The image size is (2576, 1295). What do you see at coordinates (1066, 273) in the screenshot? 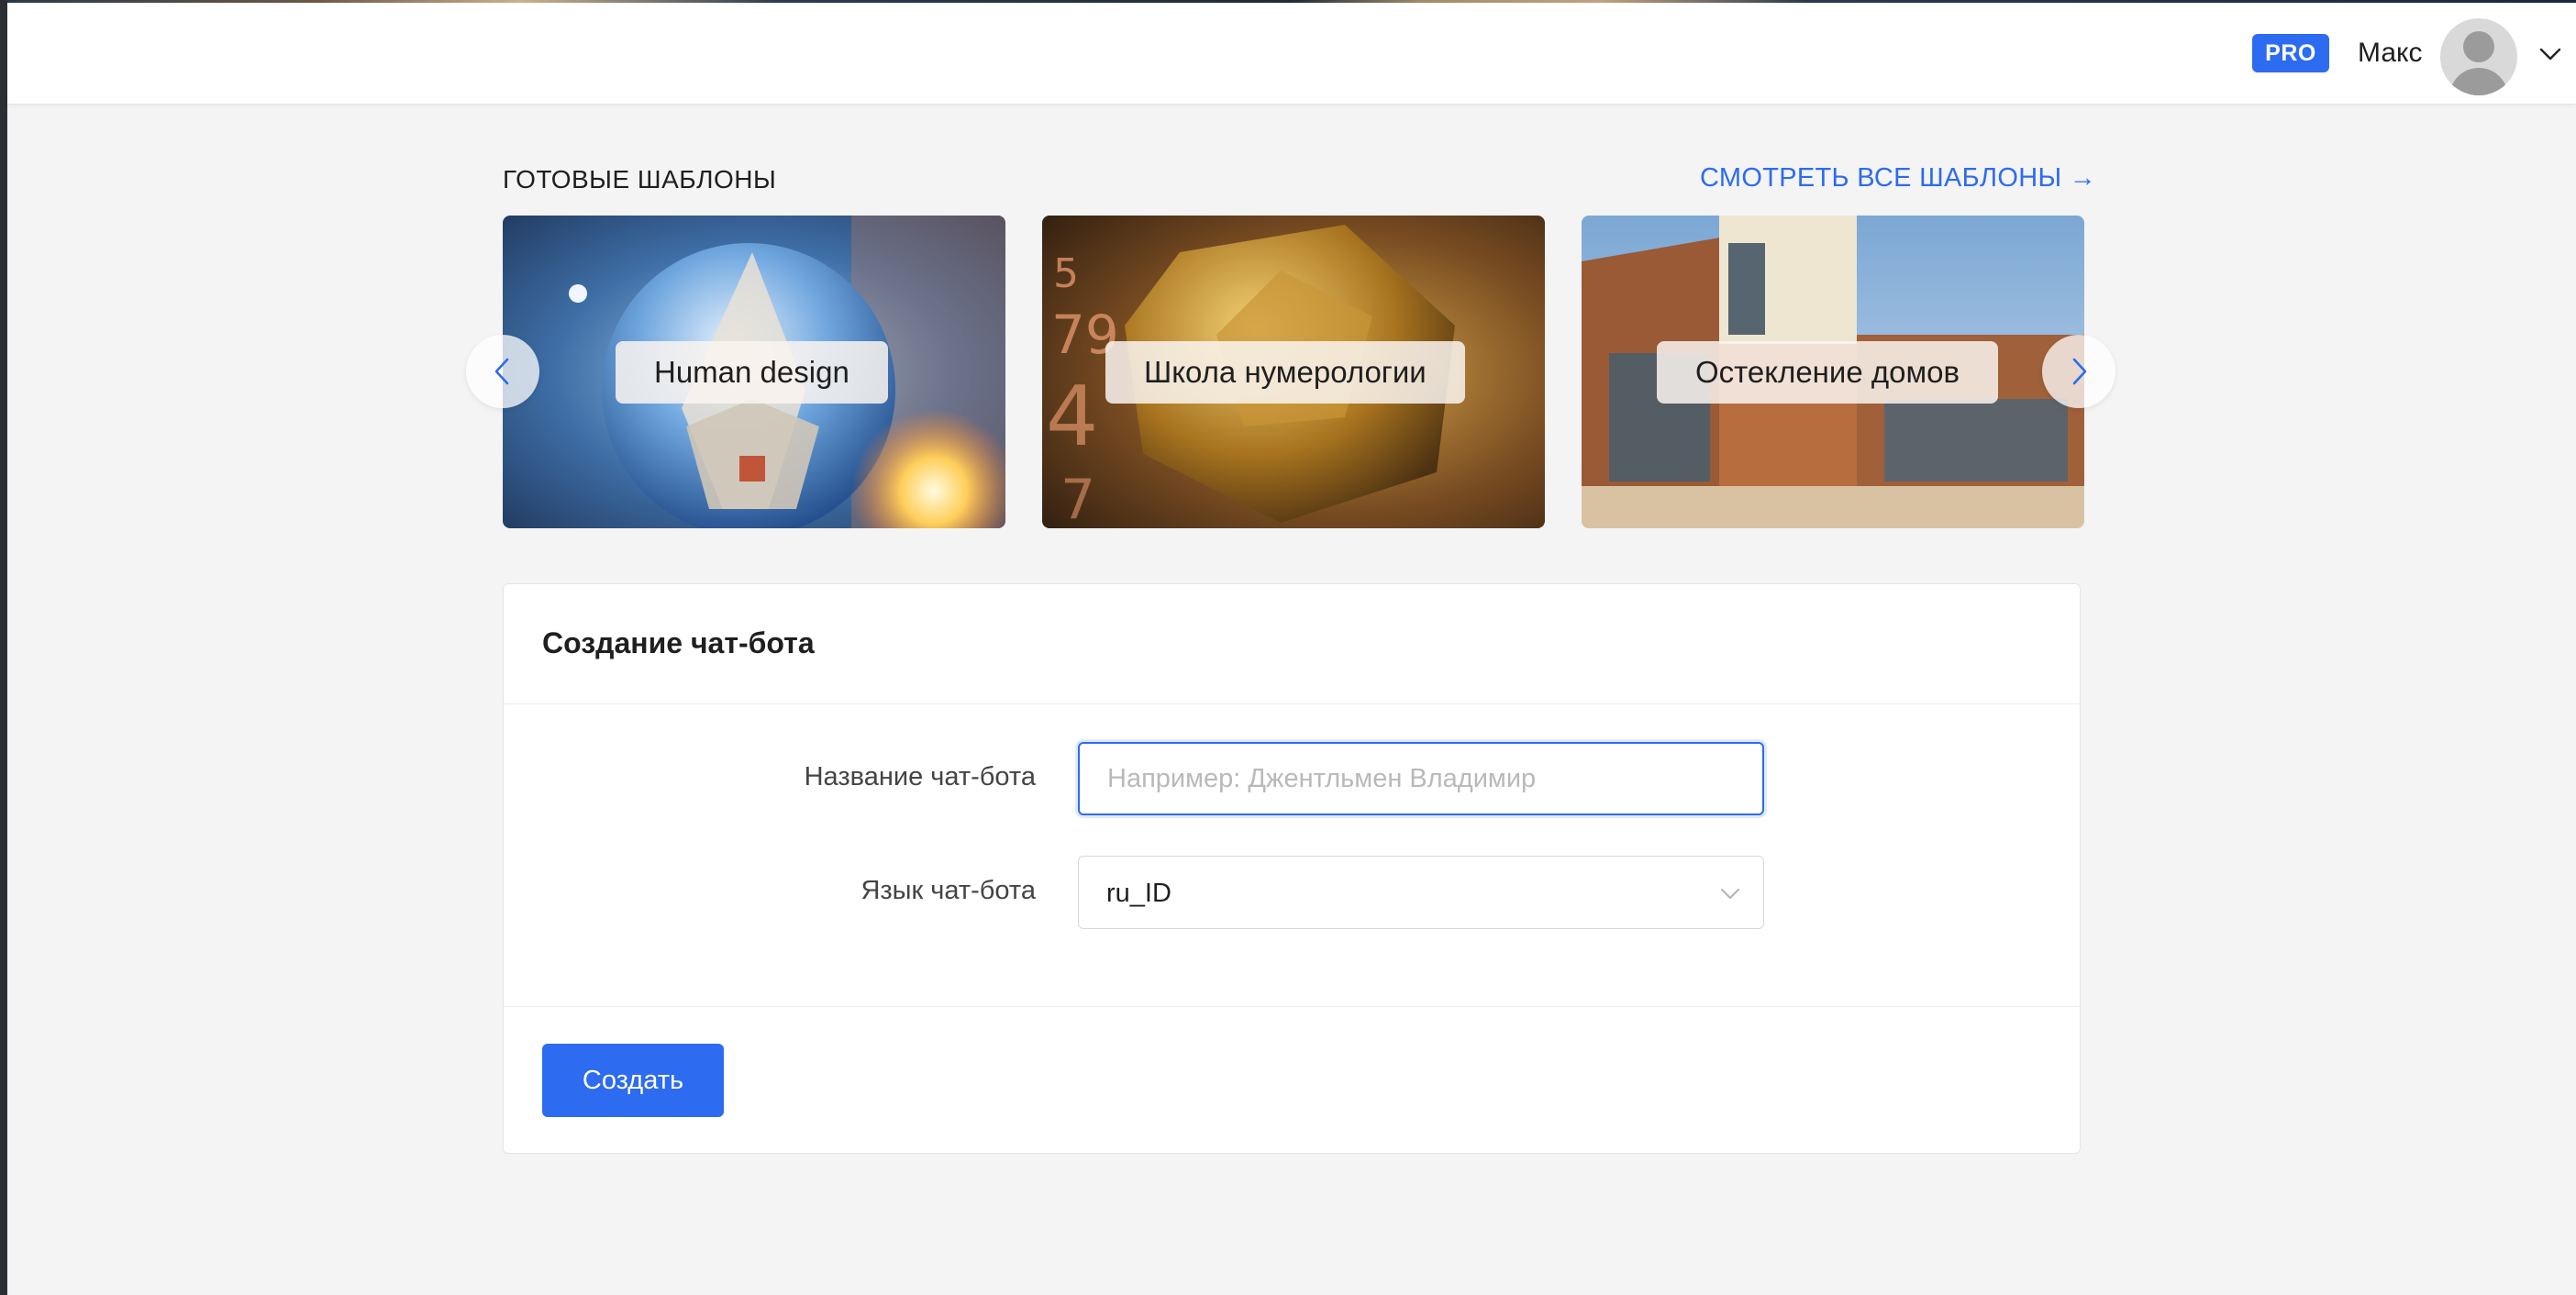
I see `svg-text: 5` at bounding box center [1066, 273].